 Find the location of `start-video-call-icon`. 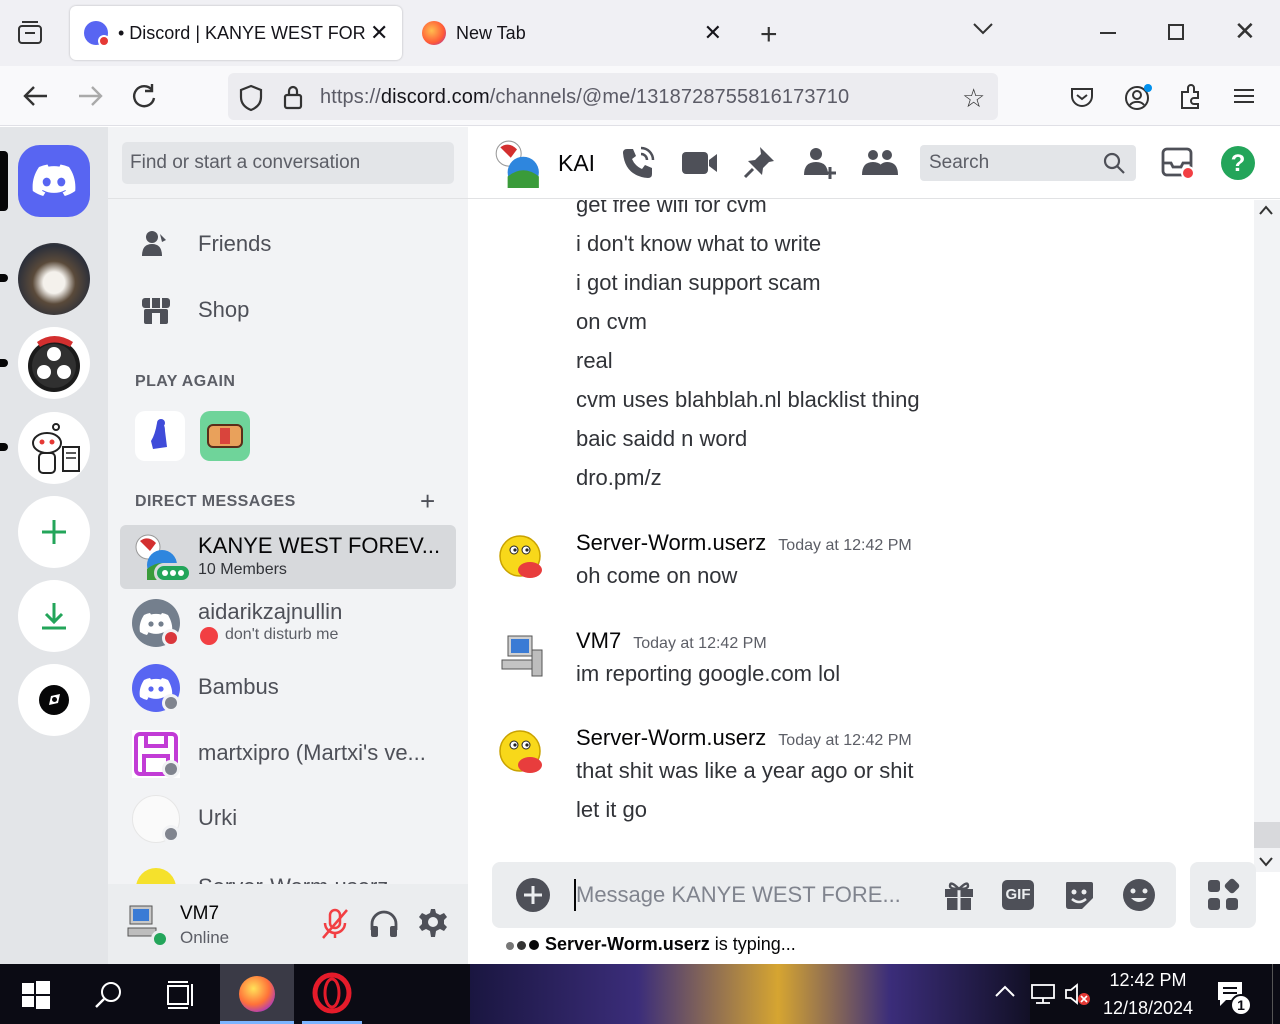

start-video-call-icon is located at coordinates (700, 163).